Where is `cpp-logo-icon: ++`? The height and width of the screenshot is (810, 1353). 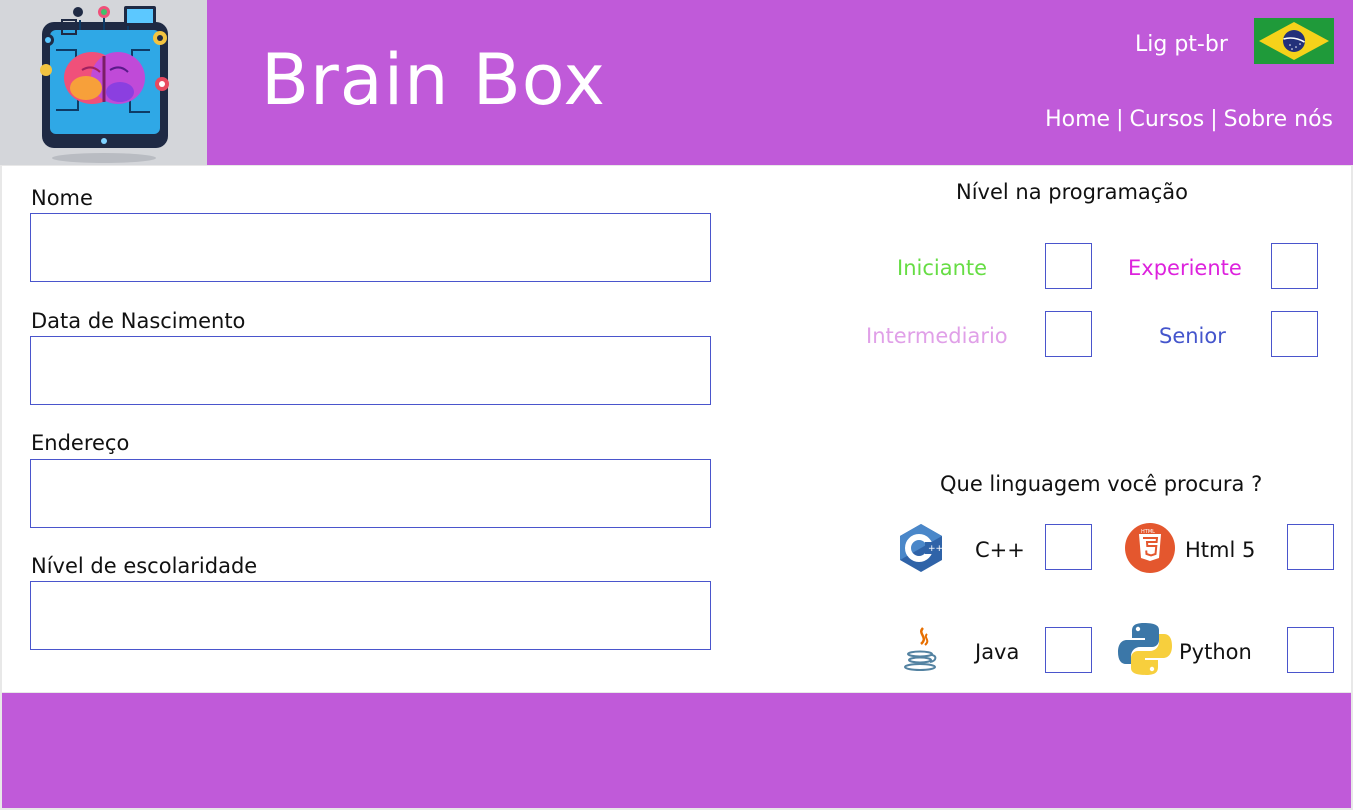 cpp-logo-icon: ++ is located at coordinates (921, 548).